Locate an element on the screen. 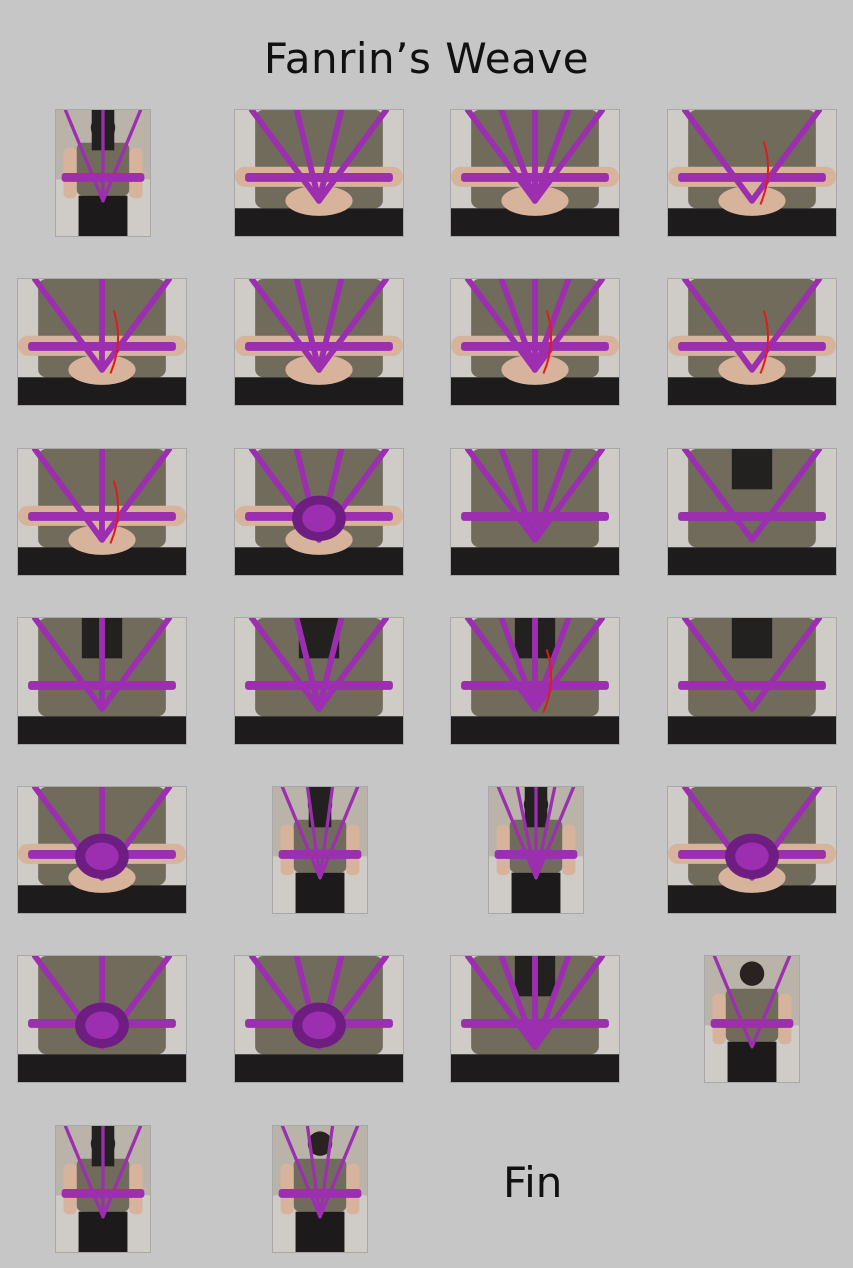  end-label: Fin is located at coordinates (533, 1182).